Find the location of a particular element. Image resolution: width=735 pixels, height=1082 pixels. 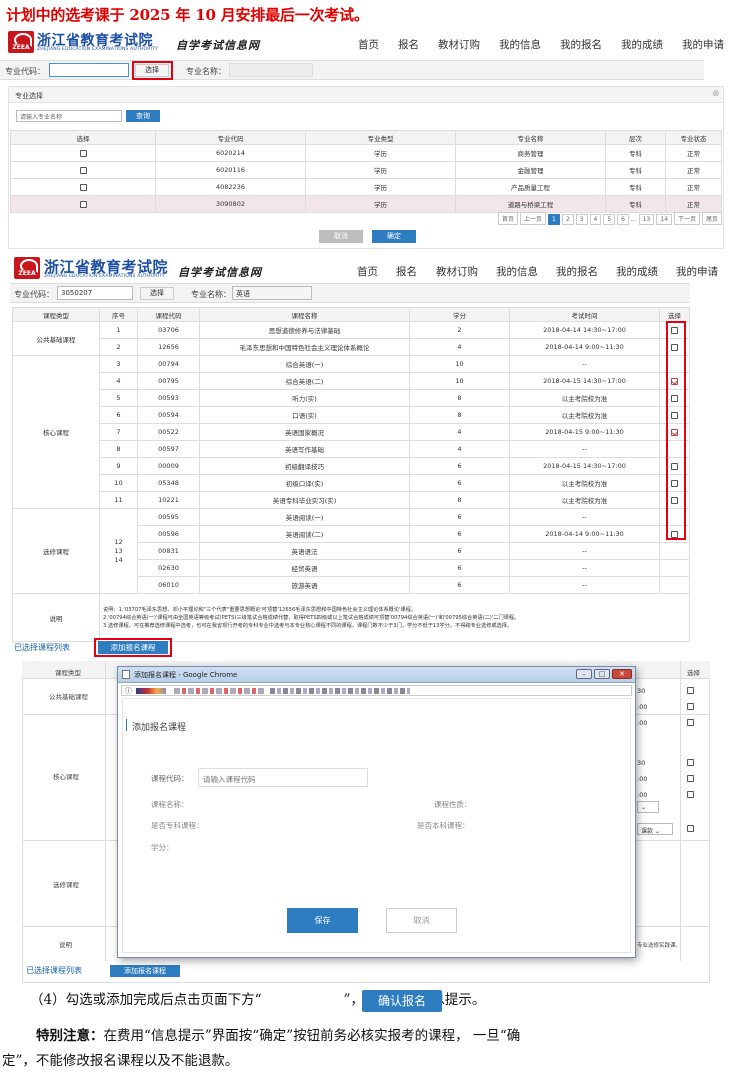

dialog-titlebar is located at coordinates (366, 95).